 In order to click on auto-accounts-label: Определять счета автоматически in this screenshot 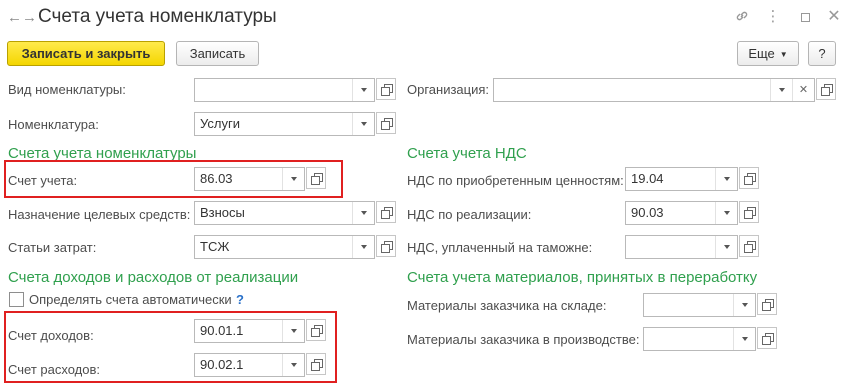, I will do `click(130, 299)`.